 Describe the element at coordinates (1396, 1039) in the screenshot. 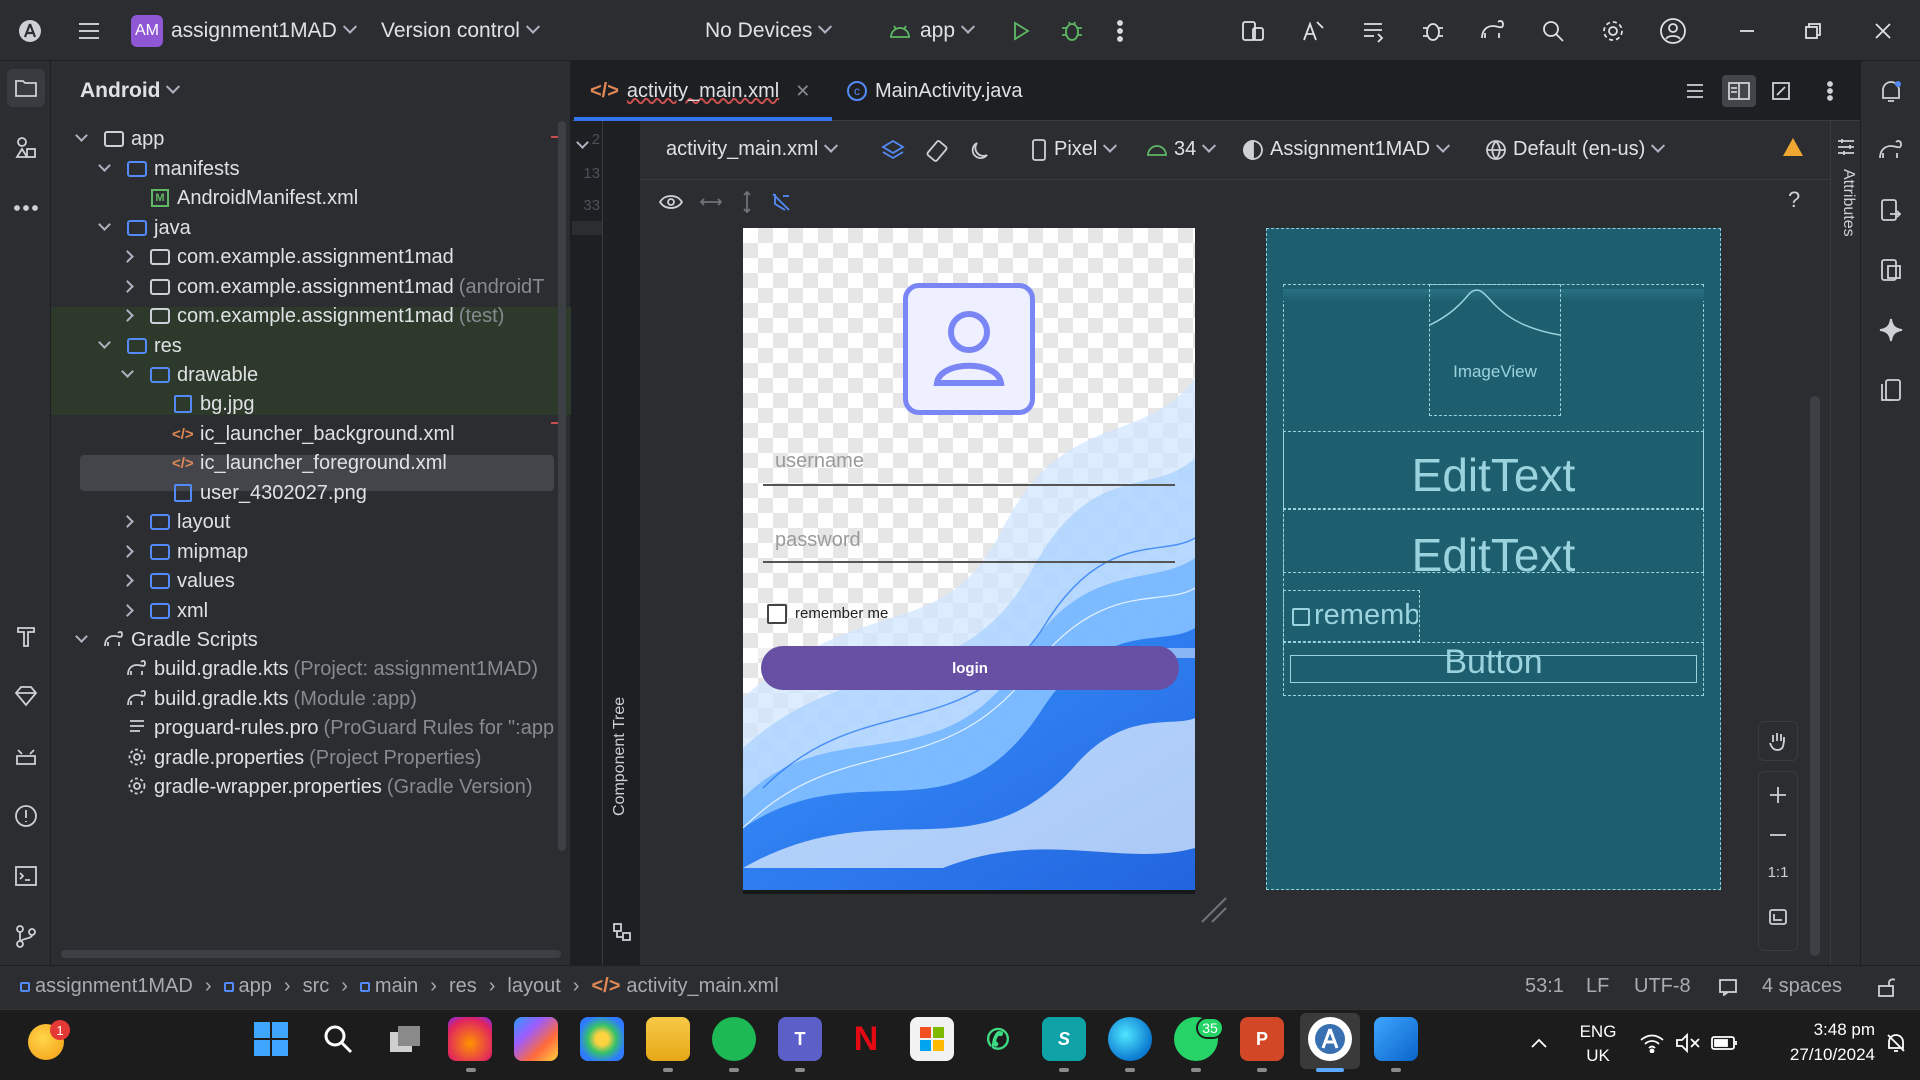

I see `photos-icon` at that location.